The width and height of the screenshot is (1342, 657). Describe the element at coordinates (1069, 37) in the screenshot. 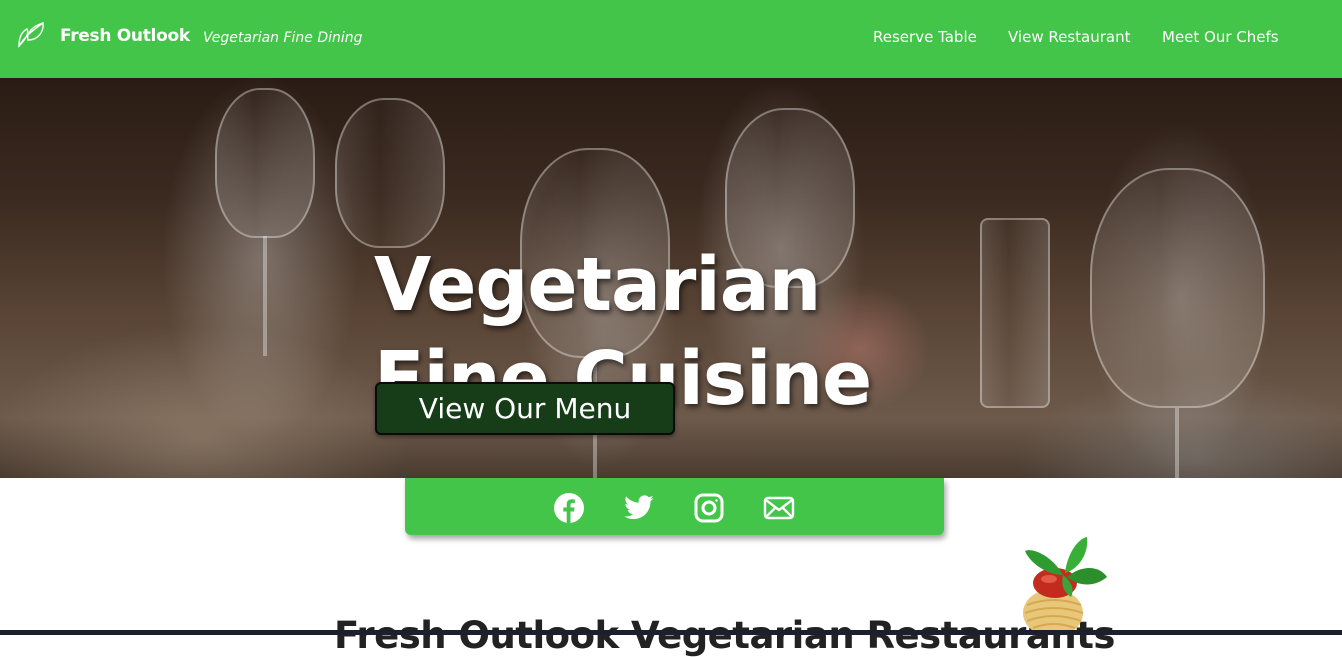

I see `nav-link-view-restaurant: View Restaurant` at that location.